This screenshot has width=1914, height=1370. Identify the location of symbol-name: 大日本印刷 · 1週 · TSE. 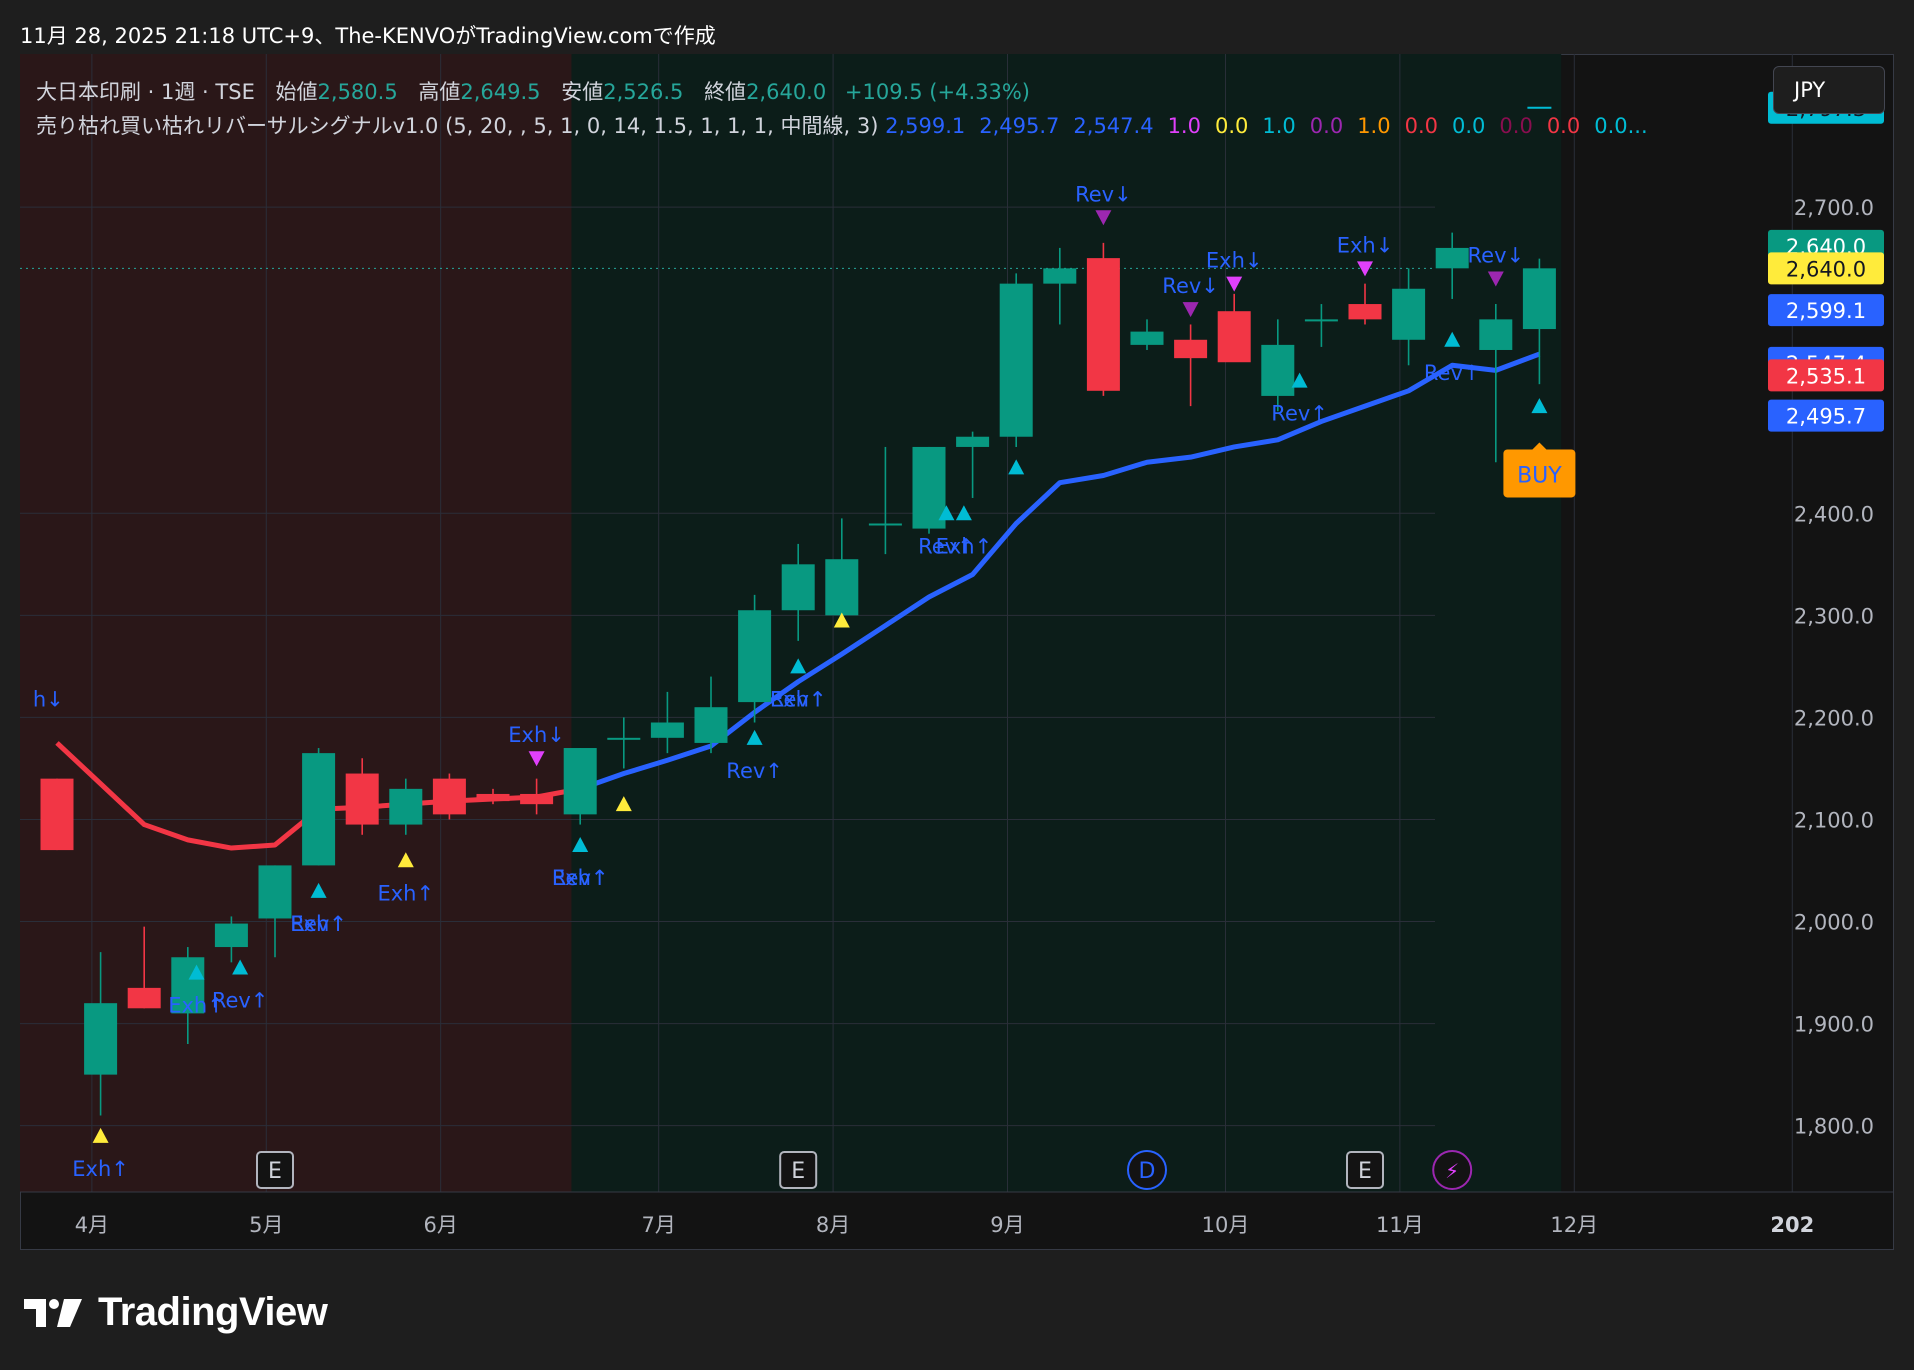
(145, 92).